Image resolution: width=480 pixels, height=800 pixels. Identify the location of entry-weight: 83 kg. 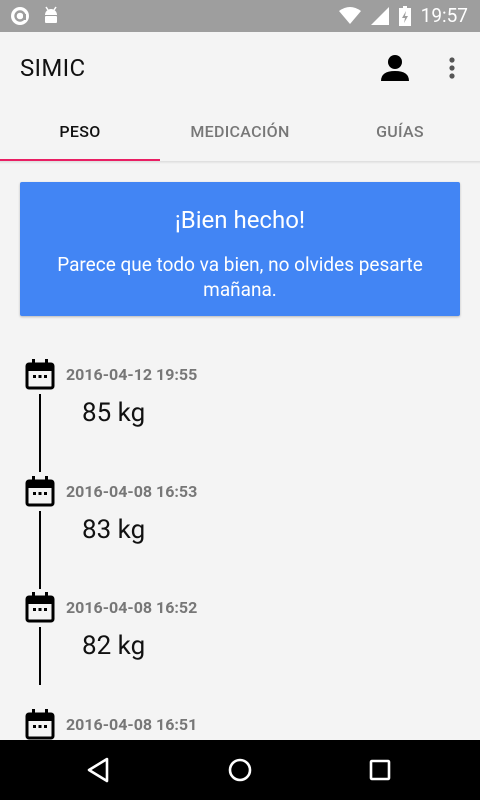
(114, 530).